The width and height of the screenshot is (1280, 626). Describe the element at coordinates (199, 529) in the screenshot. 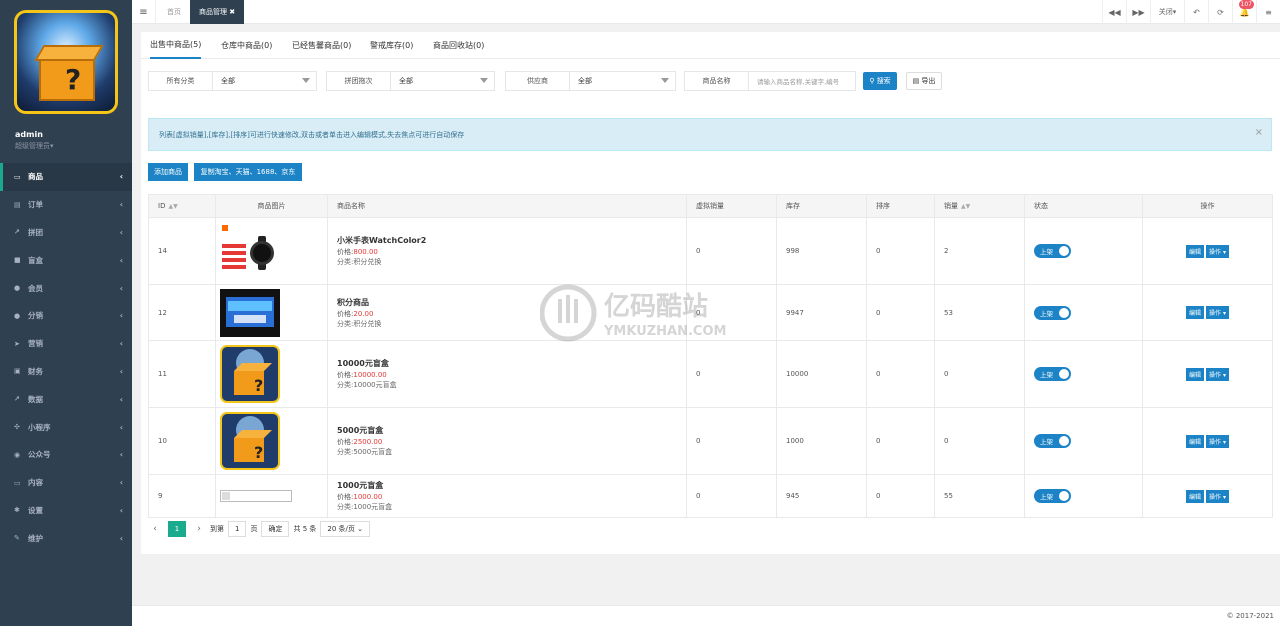

I see `next-page-icon: ›` at that location.